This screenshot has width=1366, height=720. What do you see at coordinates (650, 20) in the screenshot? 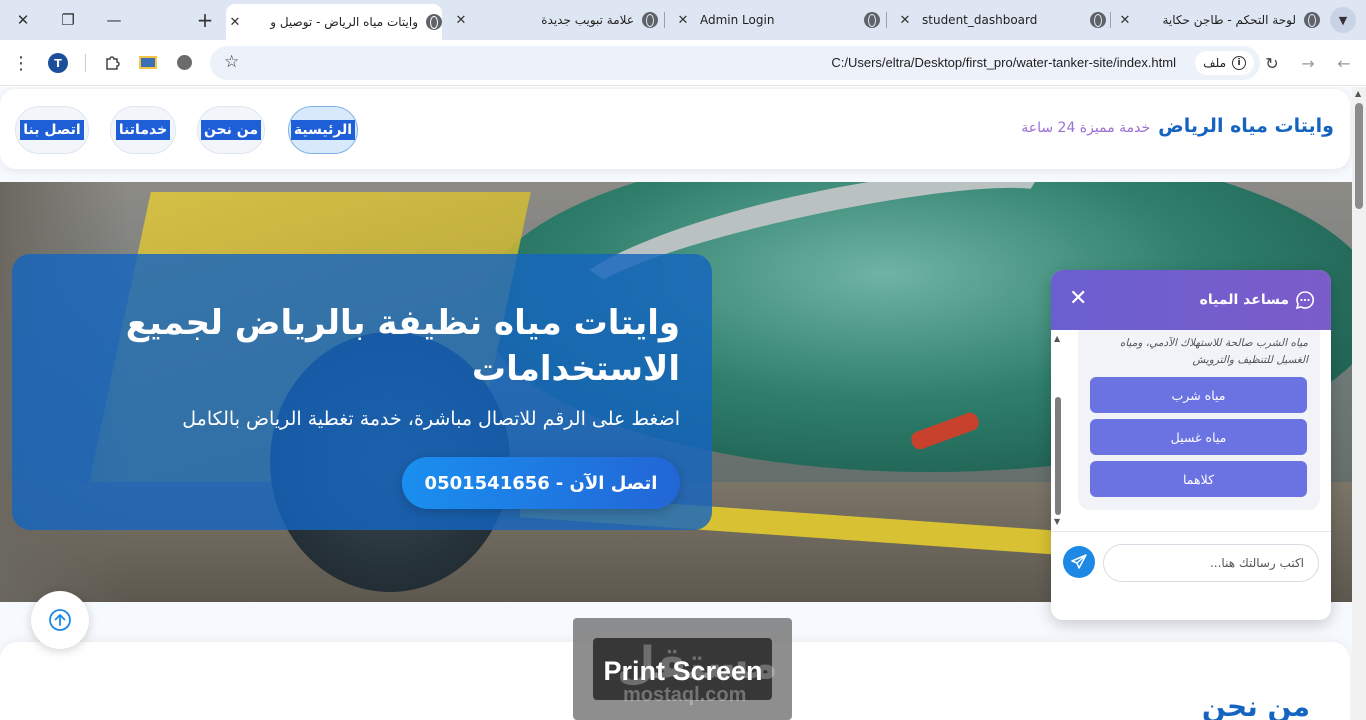
I see `chrome-icon` at bounding box center [650, 20].